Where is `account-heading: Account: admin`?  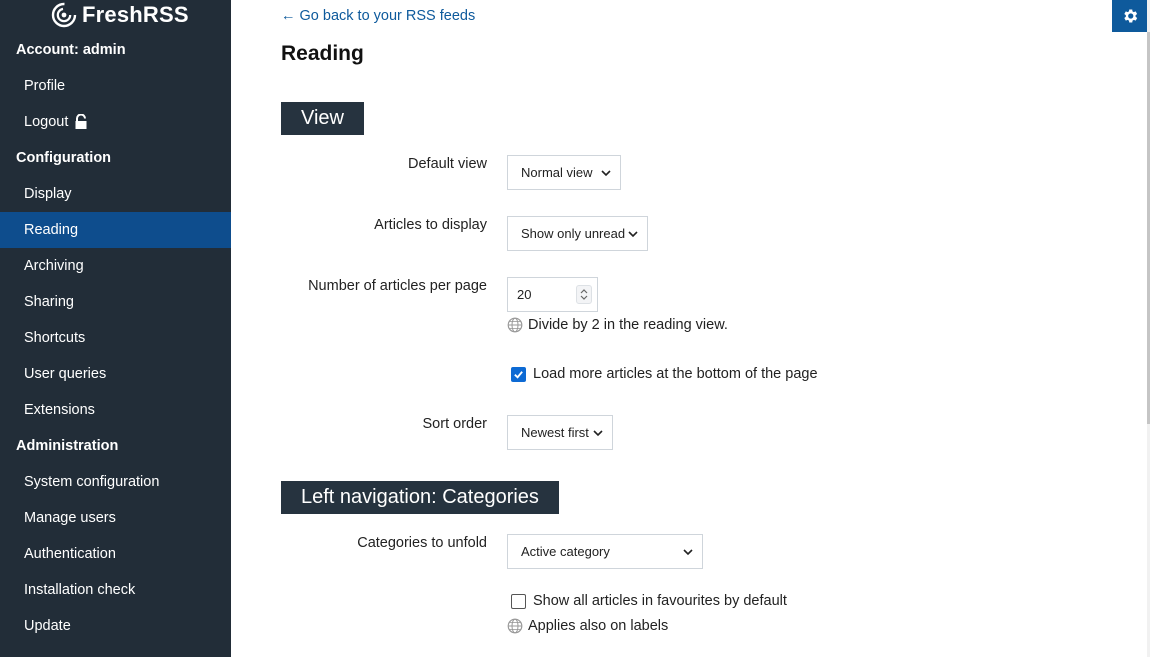
account-heading: Account: admin is located at coordinates (71, 50).